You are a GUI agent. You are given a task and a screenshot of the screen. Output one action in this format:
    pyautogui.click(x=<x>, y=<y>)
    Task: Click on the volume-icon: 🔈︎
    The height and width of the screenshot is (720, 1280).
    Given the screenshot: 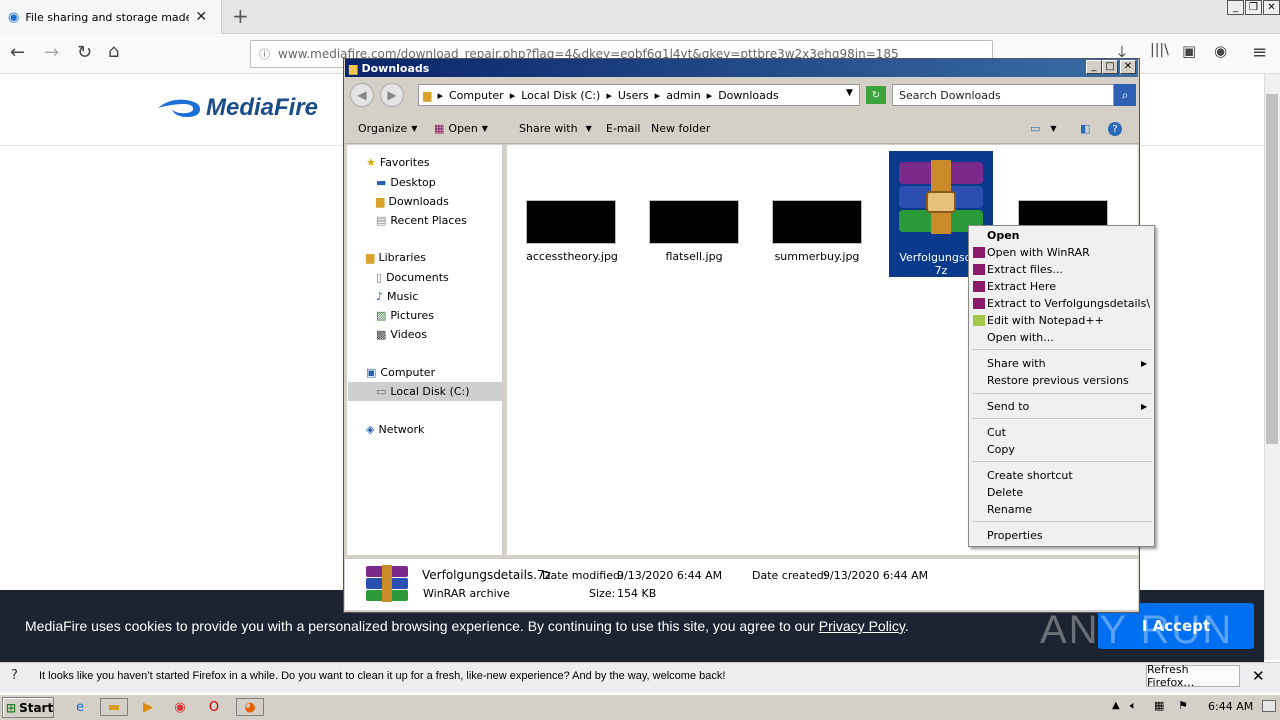 What is the action you would take?
    pyautogui.click(x=1133, y=706)
    